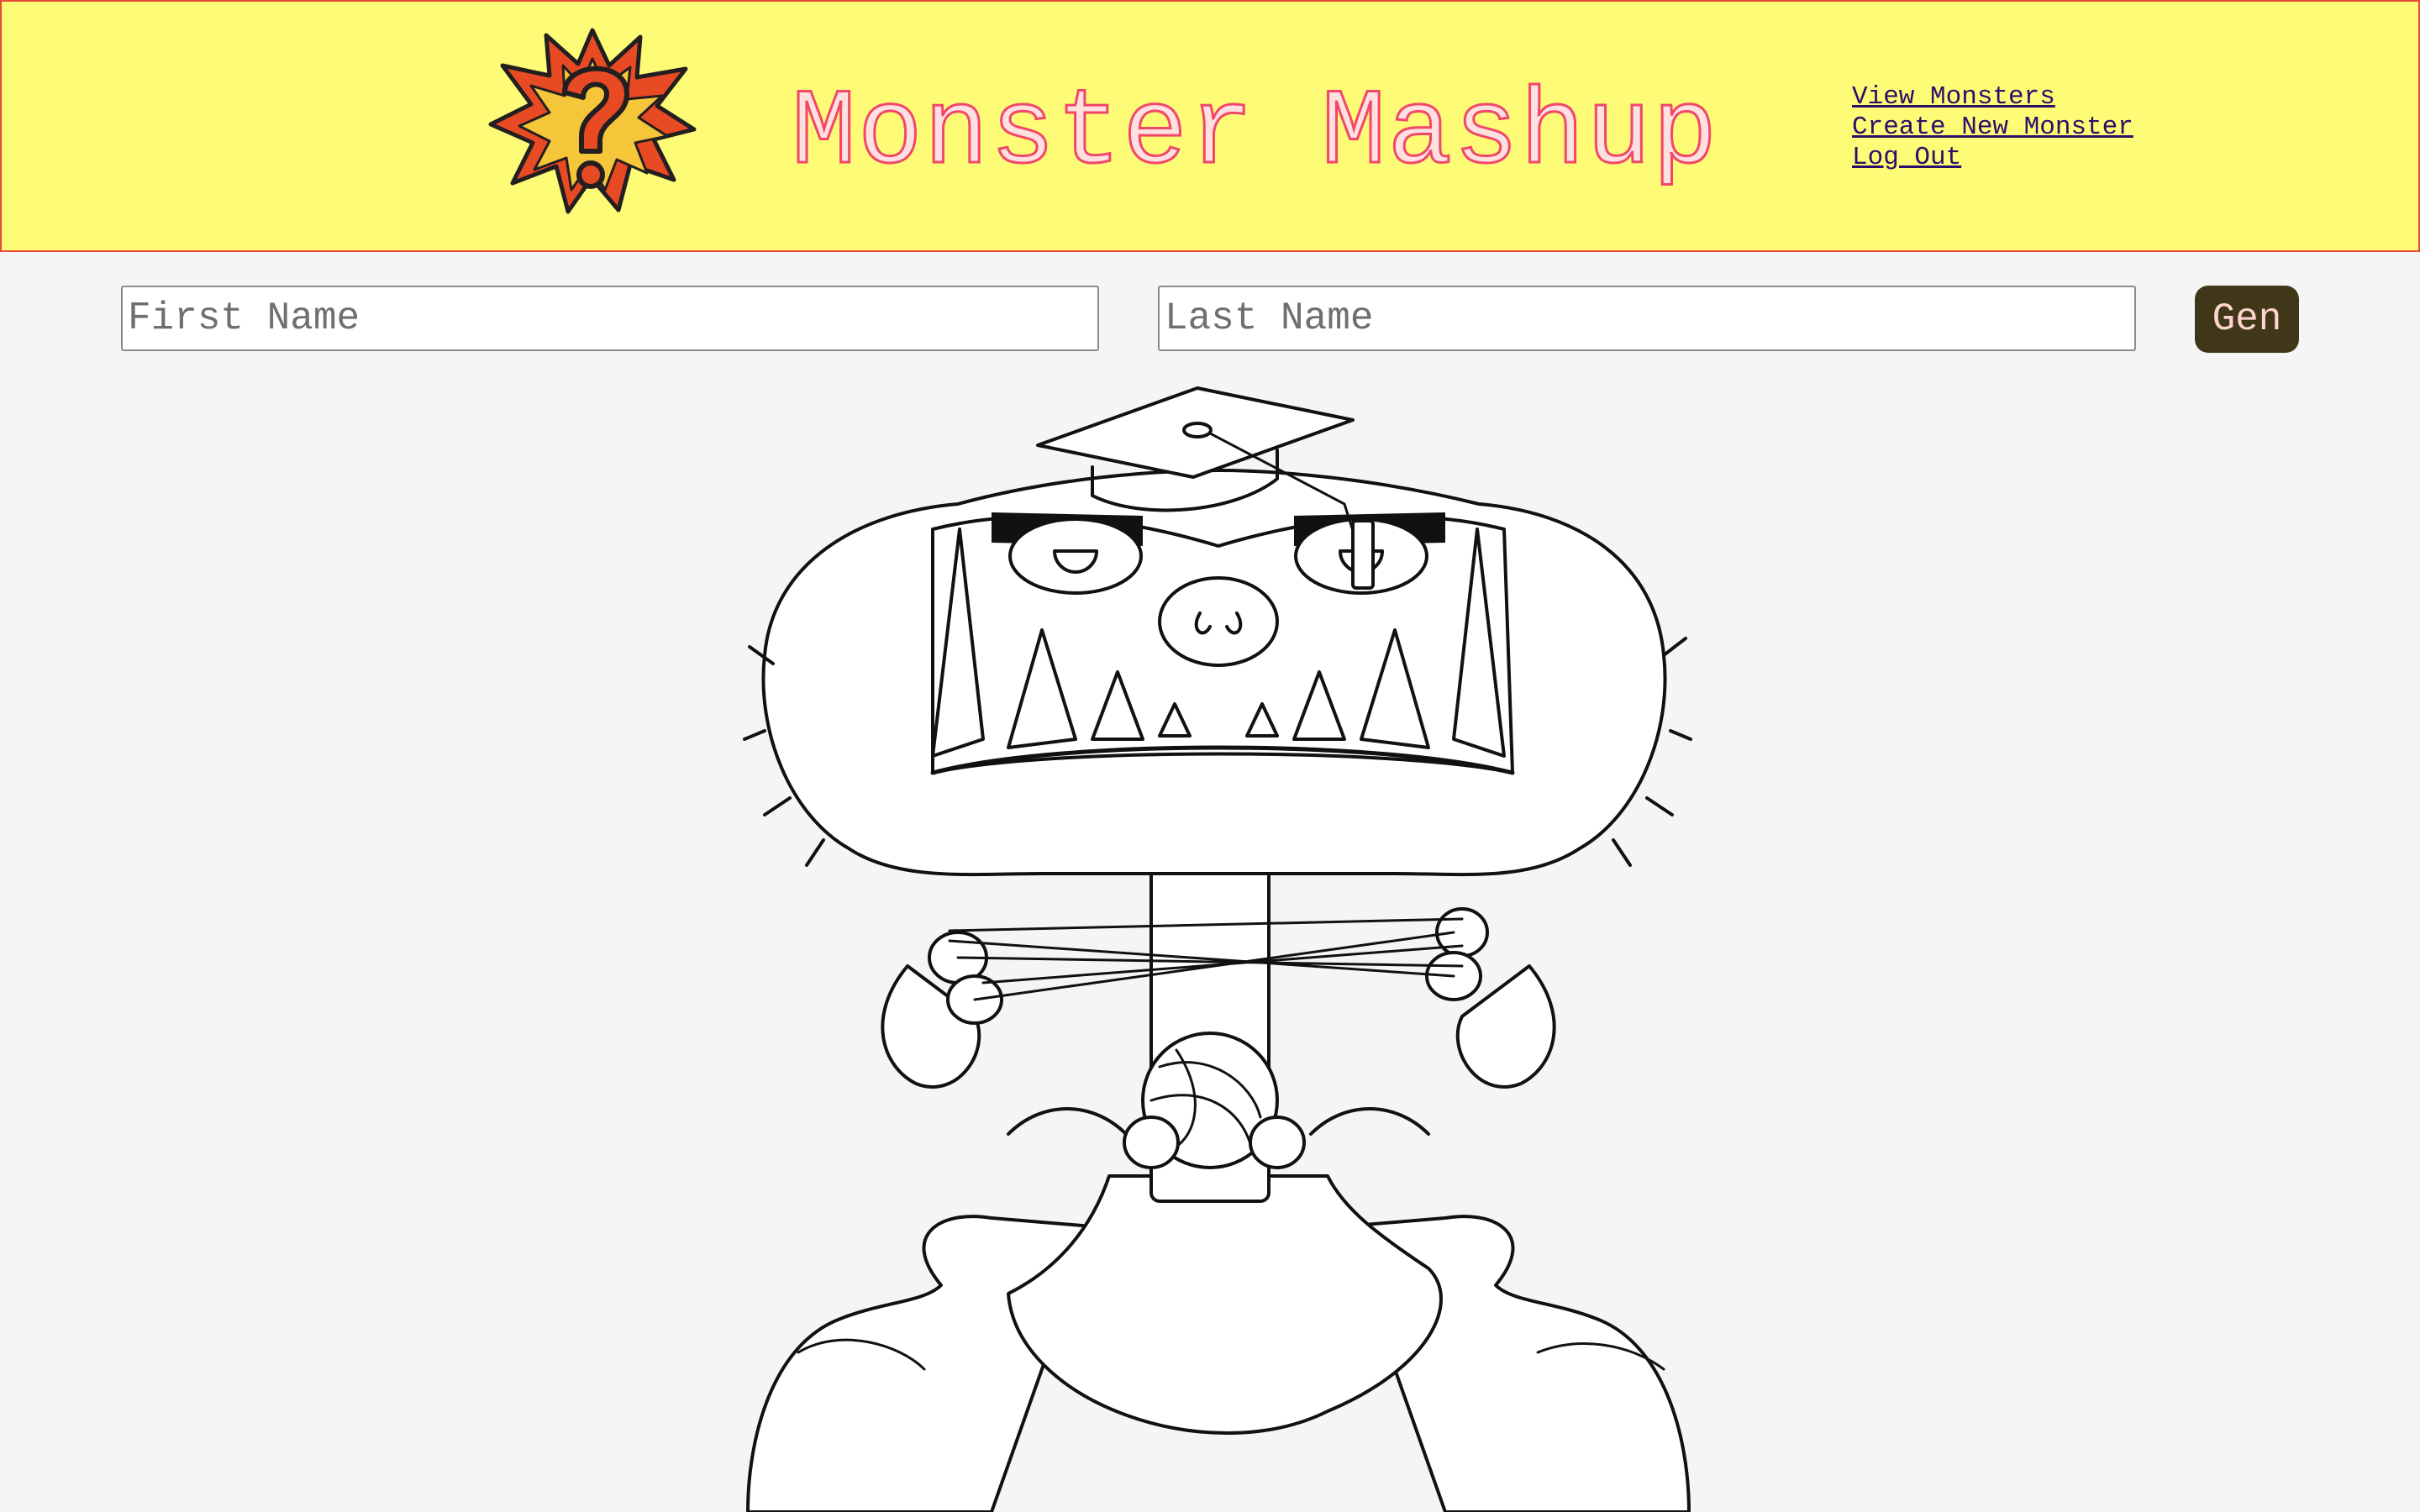 The image size is (2420, 1512). I want to click on site-title: Monster Mashup, so click(1255, 134).